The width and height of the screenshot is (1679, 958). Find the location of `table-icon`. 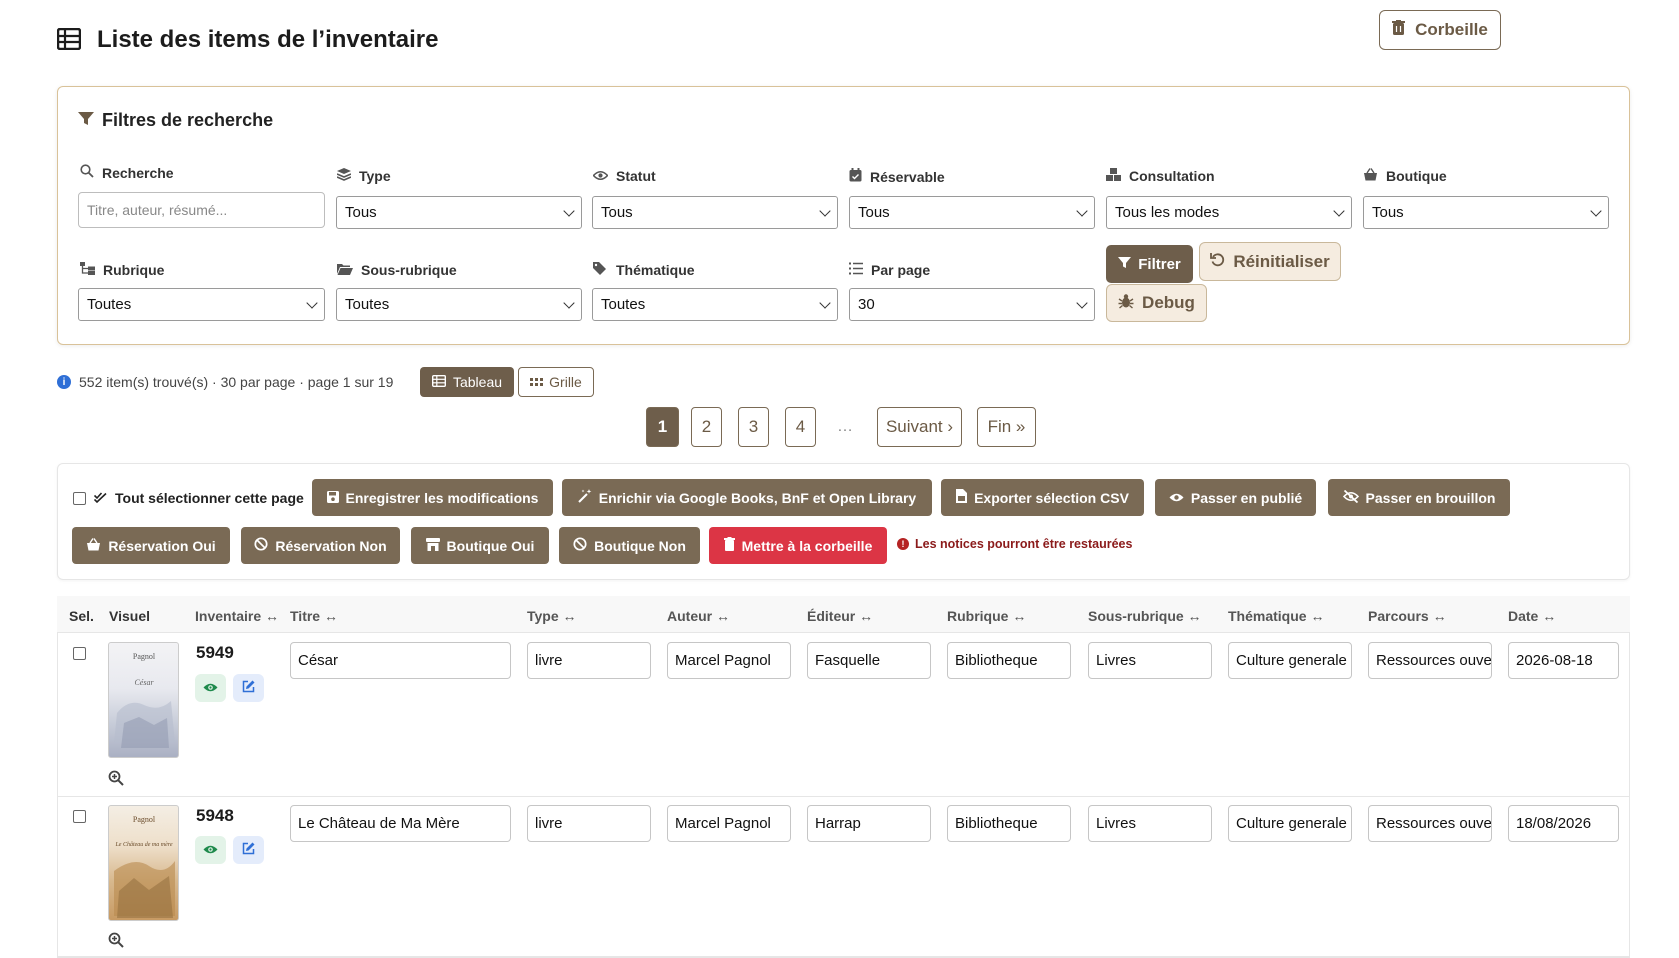

table-icon is located at coordinates (438, 382).